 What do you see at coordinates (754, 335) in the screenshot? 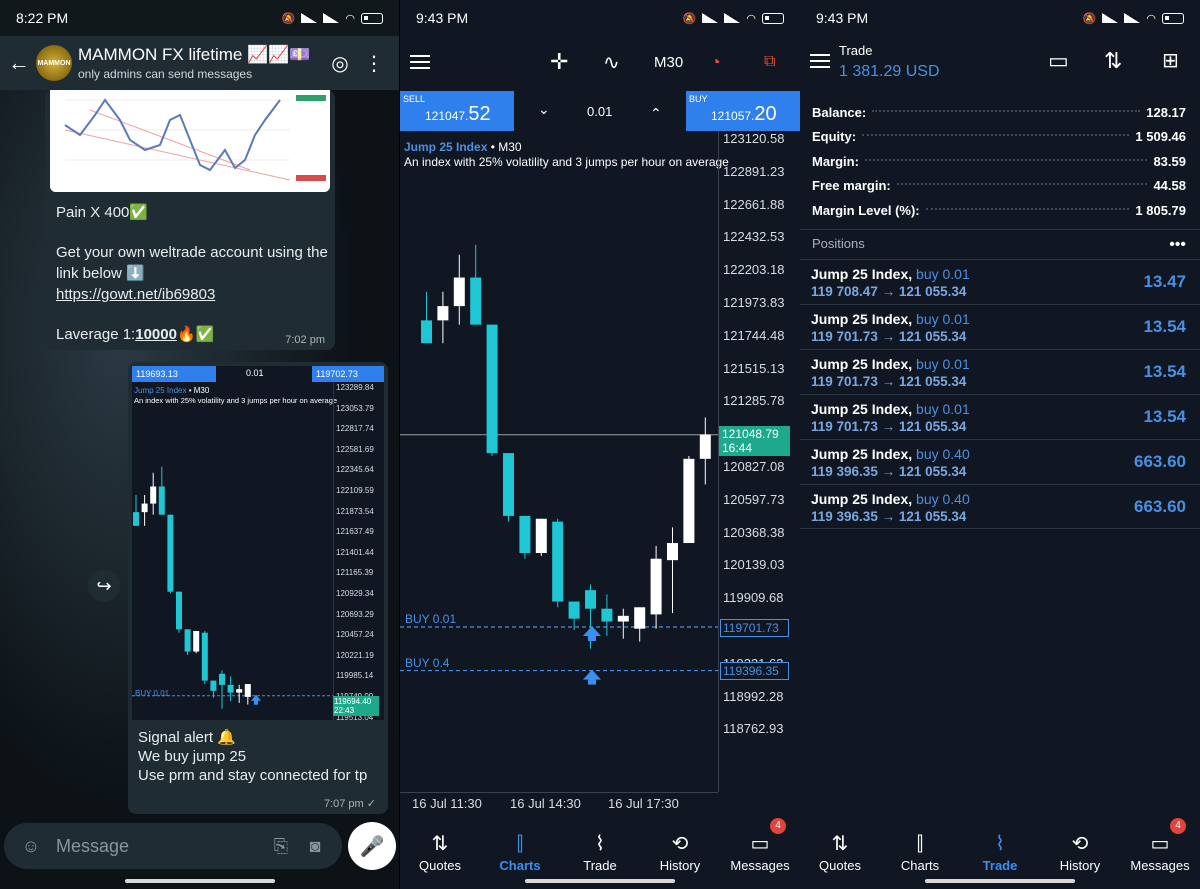
I see `price-tick-label: 121744.48` at bounding box center [754, 335].